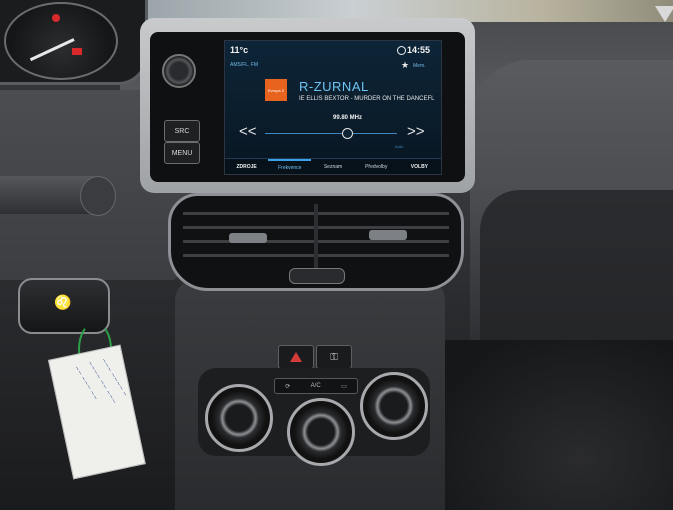 The image size is (673, 510). Describe the element at coordinates (347, 133) in the screenshot. I see `frequency-slider-handle` at that location.